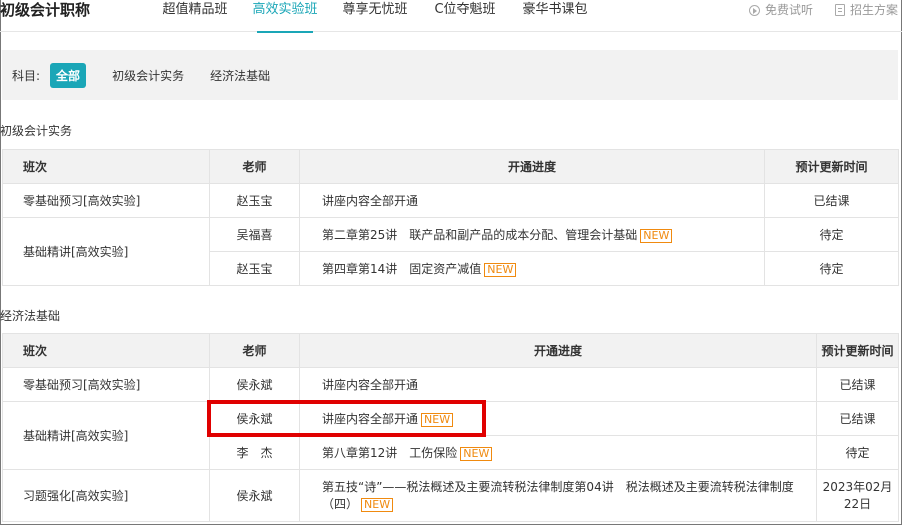 The image size is (902, 525). I want to click on header-actions: 免费试听 招生方案, so click(823, 10).